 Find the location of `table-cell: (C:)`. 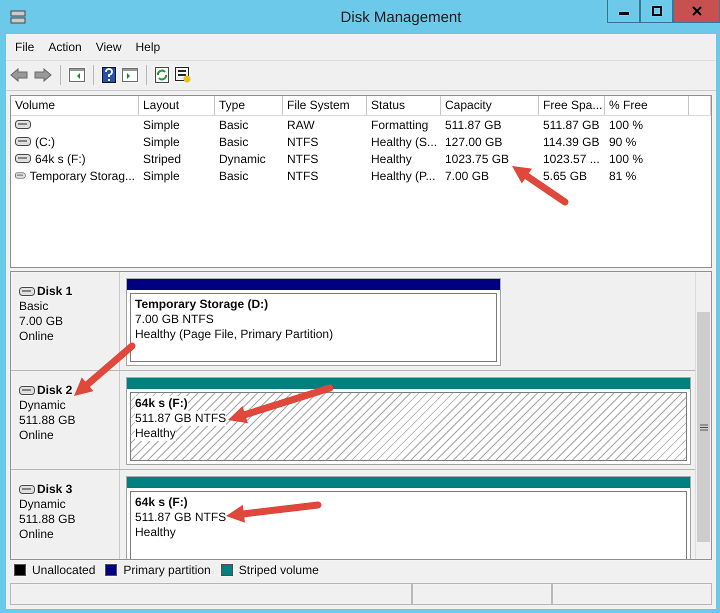

table-cell: (C:) is located at coordinates (45, 141).